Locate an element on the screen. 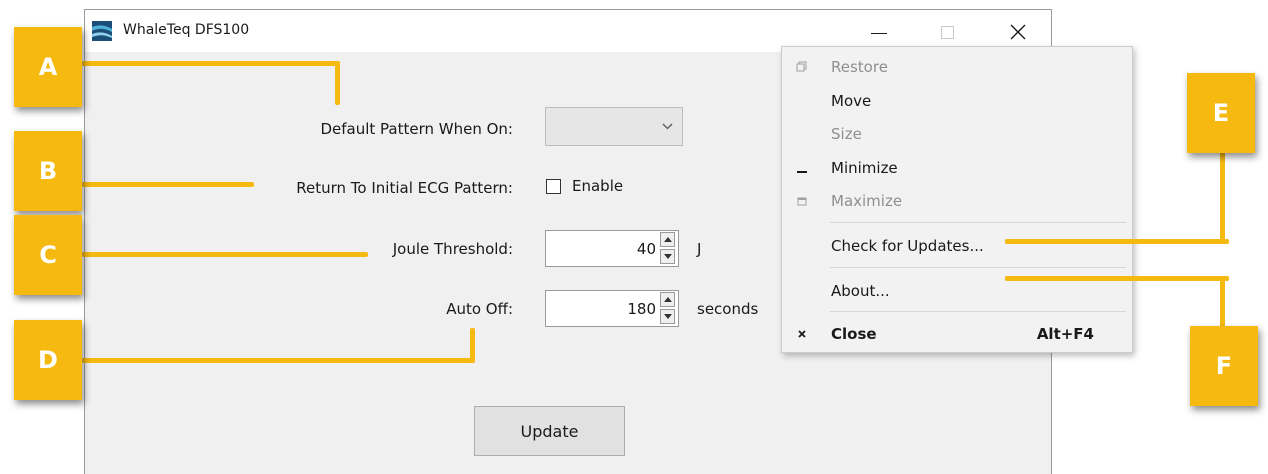 This screenshot has width=1268, height=474. leader-d-horizontal is located at coordinates (278, 360).